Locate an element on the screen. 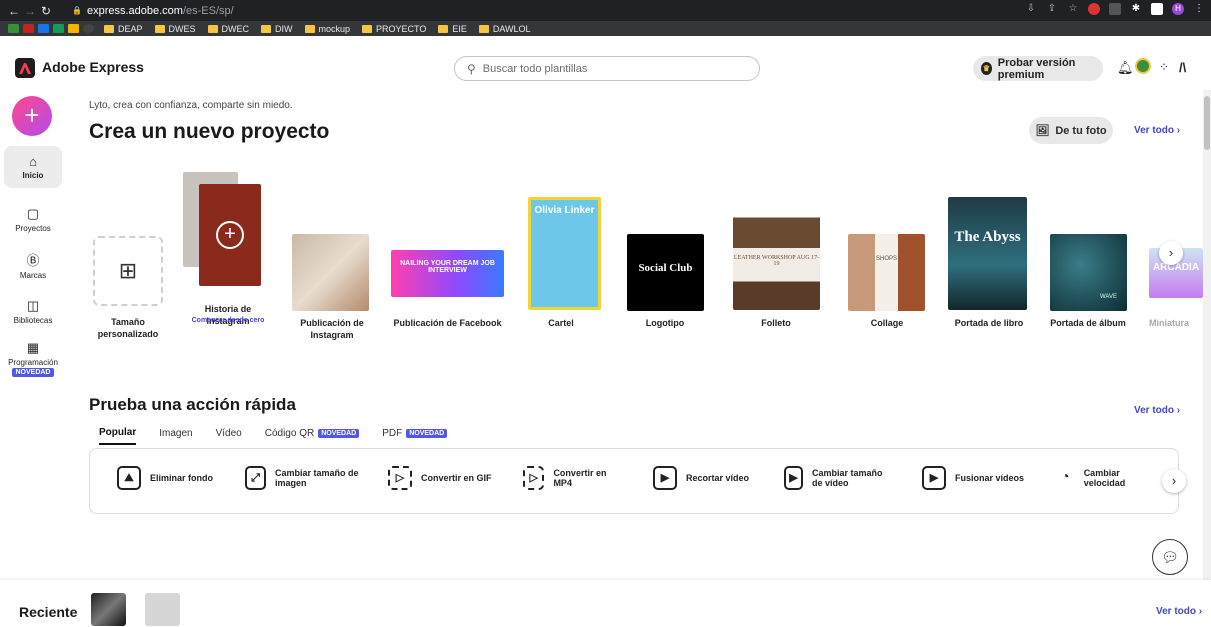 This screenshot has height=627, width=1211. resize-image-icon: ⤢ is located at coordinates (256, 478).